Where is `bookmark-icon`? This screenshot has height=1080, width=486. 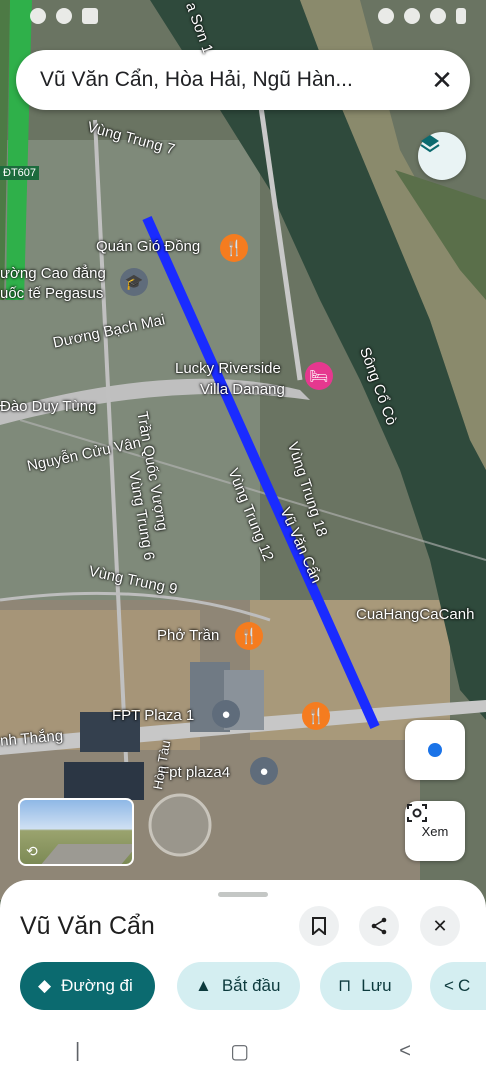
bookmark-icon is located at coordinates (319, 926).